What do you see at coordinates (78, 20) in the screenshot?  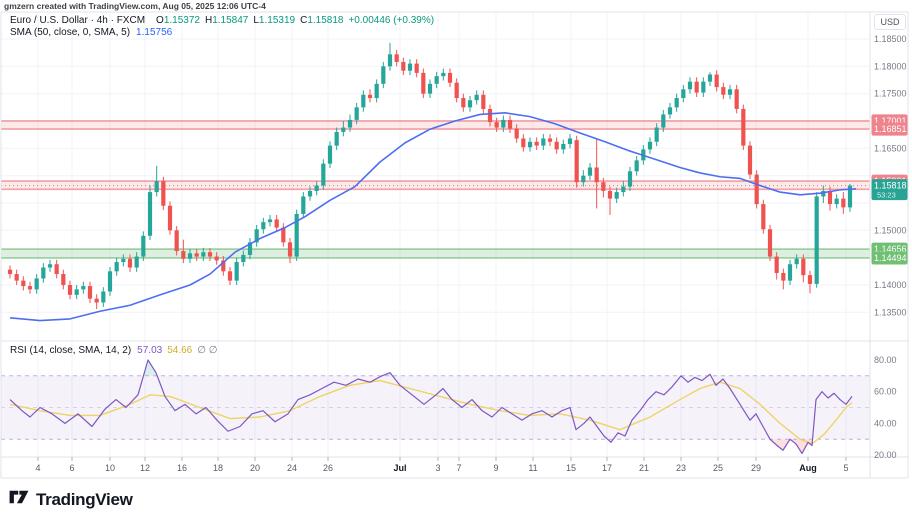 I see `symbol-title: Euro / U.S. Dollar · 4h · FXCM` at bounding box center [78, 20].